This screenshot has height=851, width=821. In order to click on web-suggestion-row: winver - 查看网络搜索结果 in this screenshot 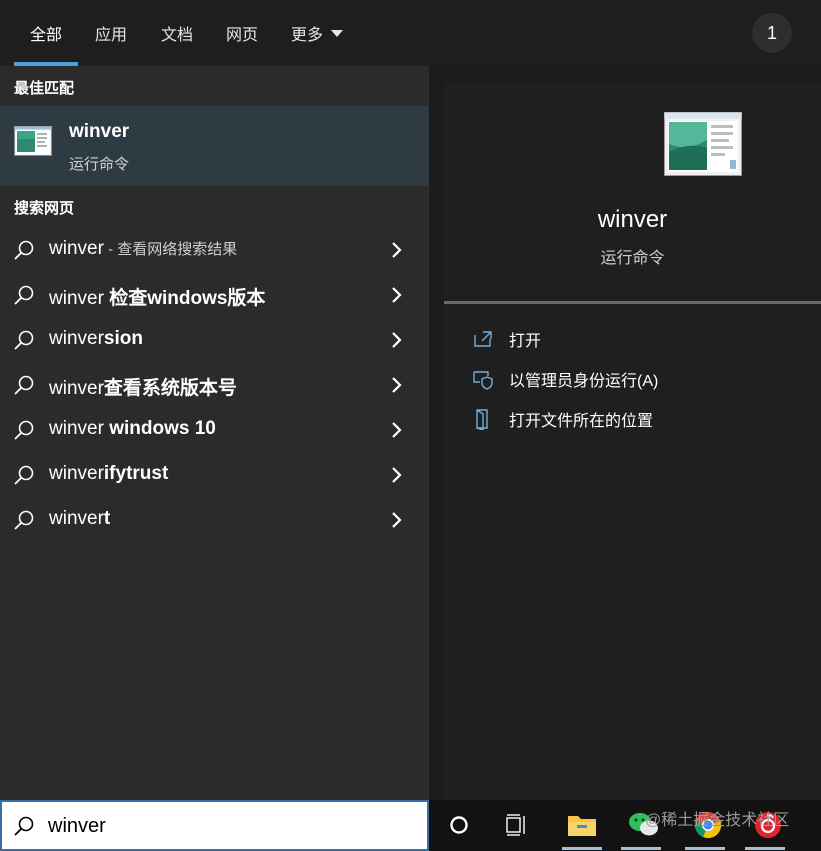, I will do `click(214, 249)`.